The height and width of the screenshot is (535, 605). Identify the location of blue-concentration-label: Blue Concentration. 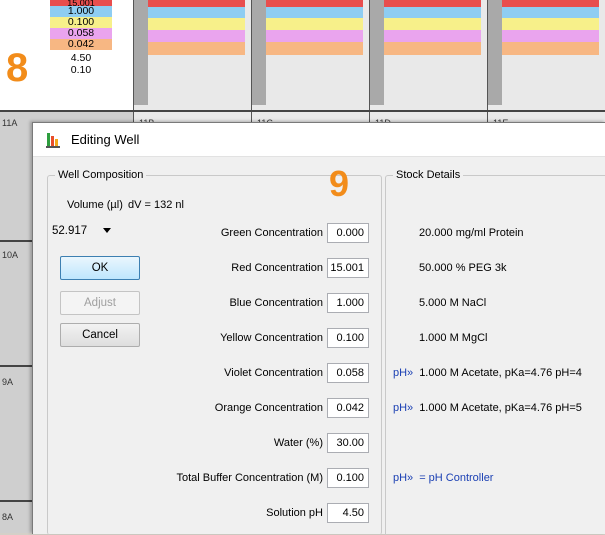
(276, 303).